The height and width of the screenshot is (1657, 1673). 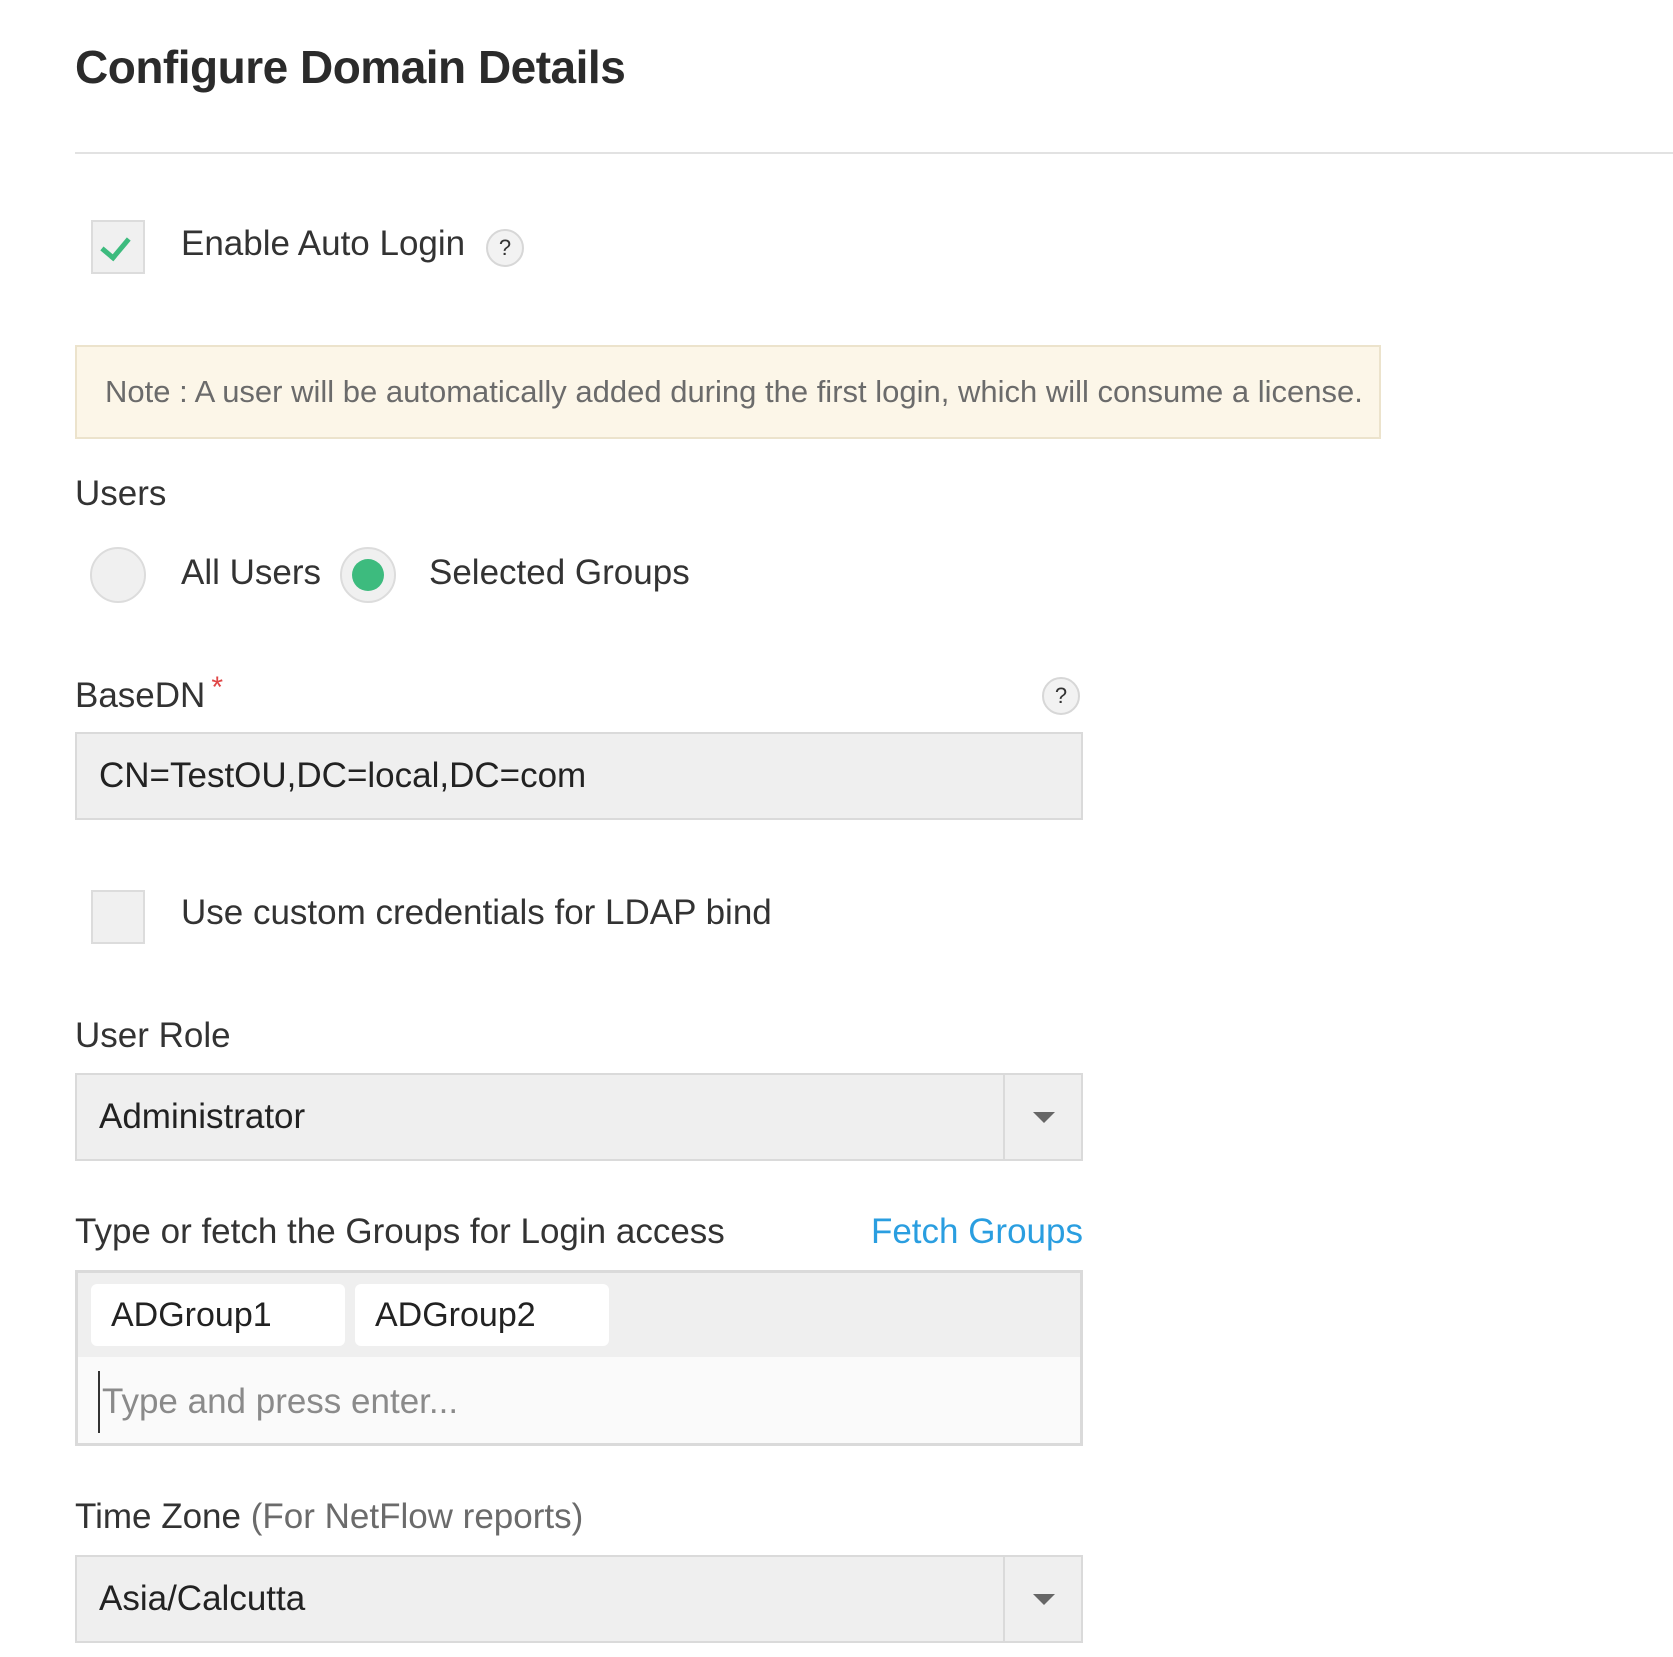 I want to click on custom-credentials-label: Use custom credentials for LDAP bind, so click(x=476, y=912).